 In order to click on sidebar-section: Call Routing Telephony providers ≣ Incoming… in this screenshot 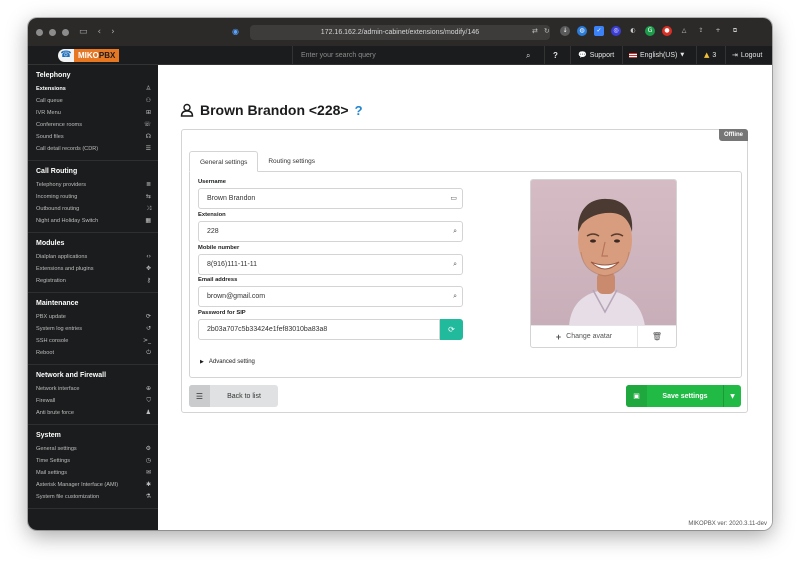, I will do `click(93, 197)`.